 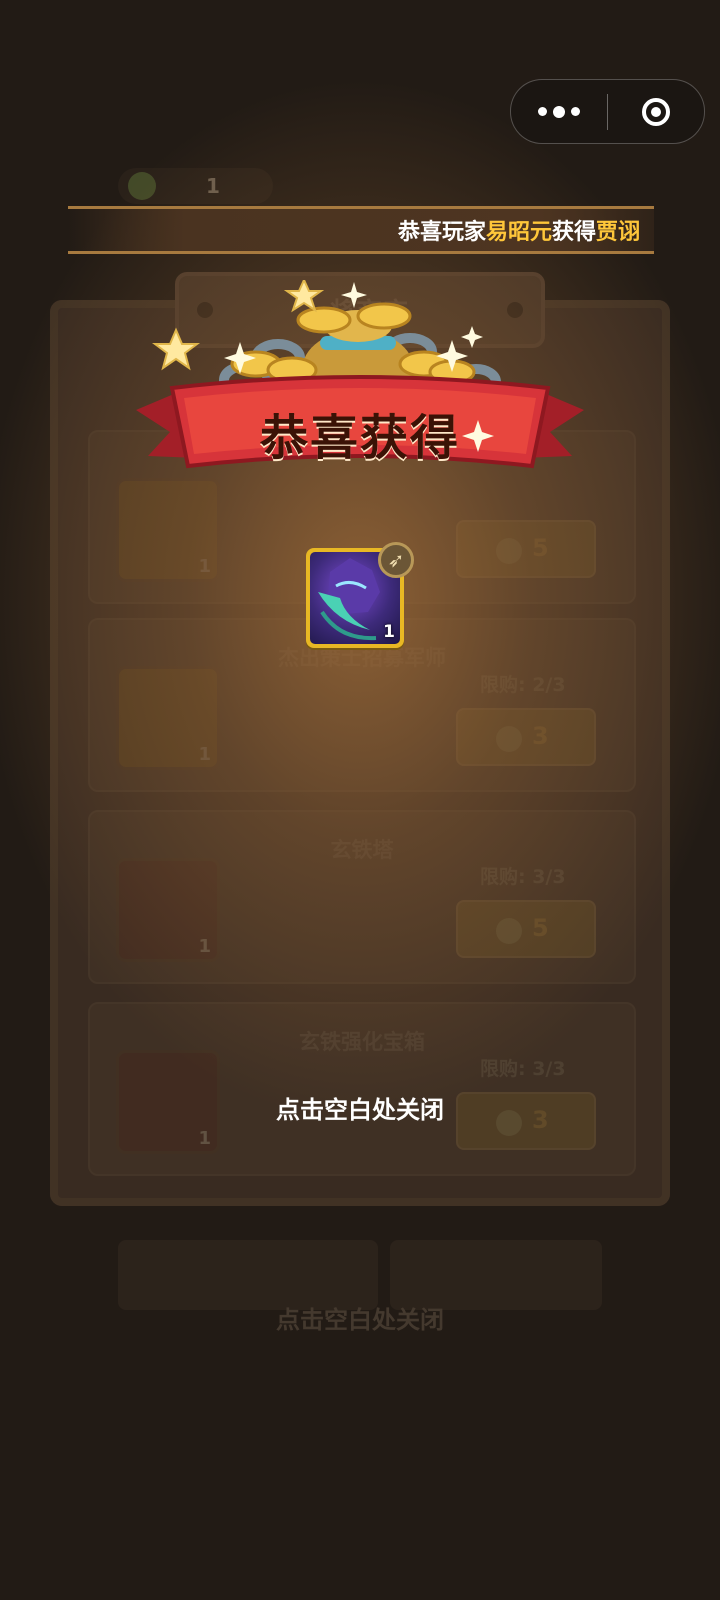 I want to click on miniprogram-capsule, so click(x=607, y=111).